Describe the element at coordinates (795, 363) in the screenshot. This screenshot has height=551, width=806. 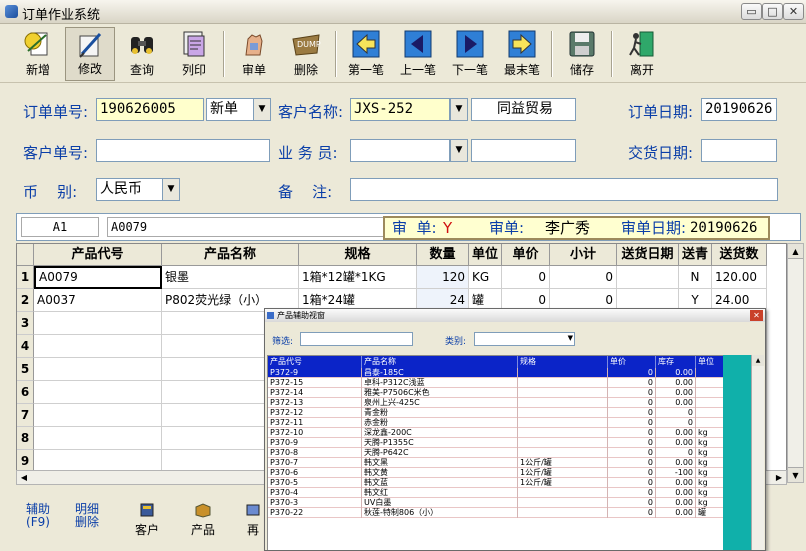
I see `grid-vertical-scrollbar: ▲ ▼` at that location.